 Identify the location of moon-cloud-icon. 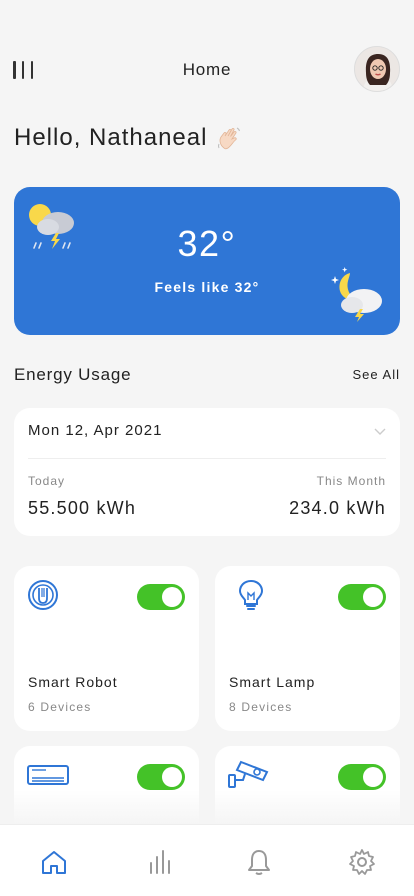
(359, 294).